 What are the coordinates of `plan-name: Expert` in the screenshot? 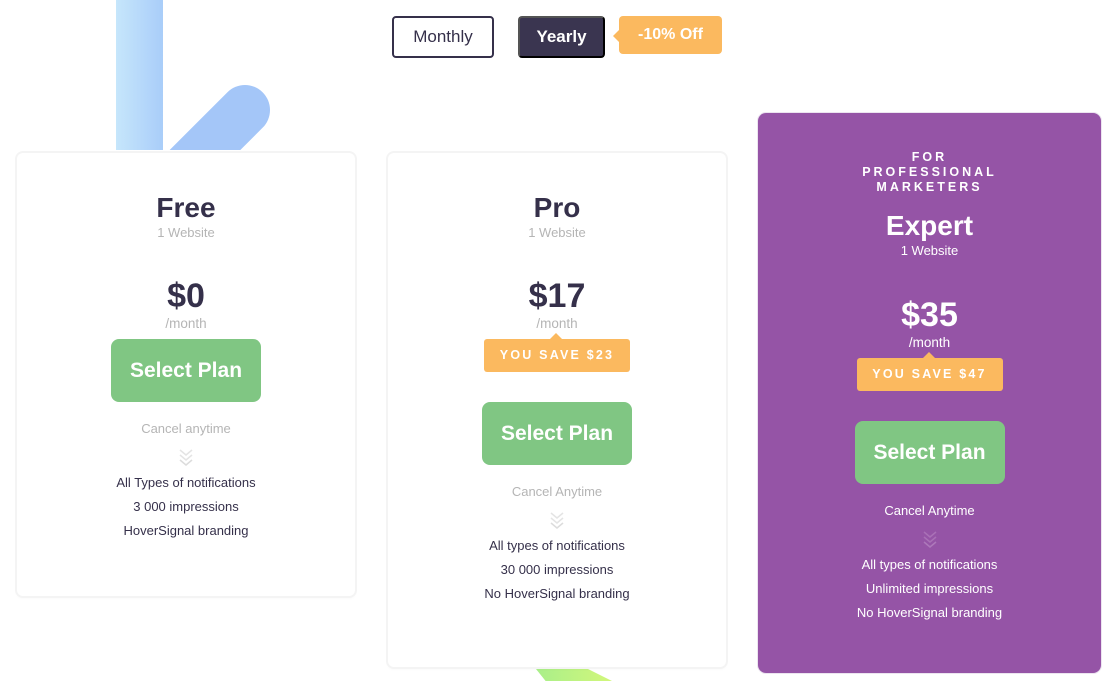 It's located at (929, 225).